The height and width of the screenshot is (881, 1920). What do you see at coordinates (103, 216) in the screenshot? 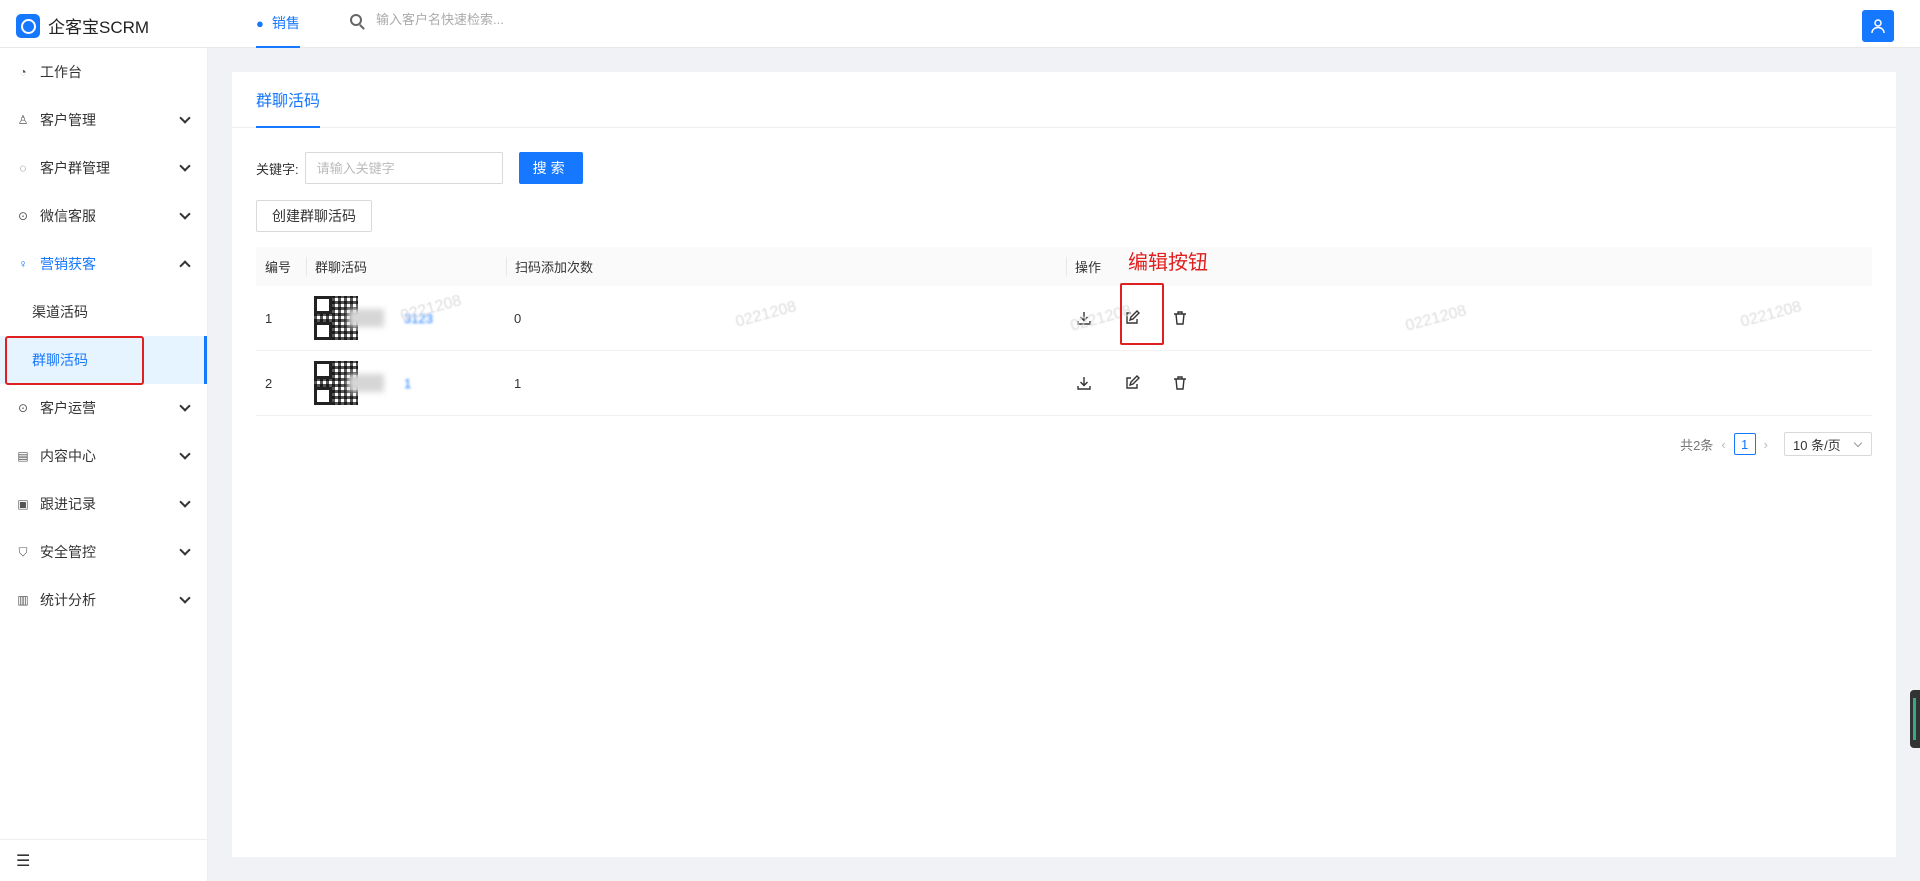
I see `sidebar-item-wechat-service: ⊙ 微信客服` at bounding box center [103, 216].